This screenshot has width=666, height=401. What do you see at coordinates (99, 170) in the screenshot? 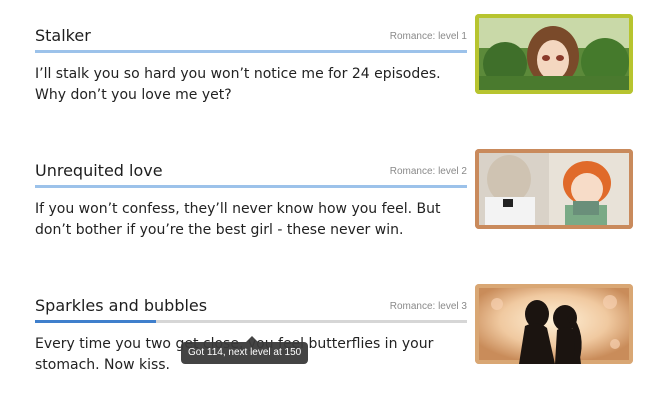
I see `achievement-title: Unrequited love` at bounding box center [99, 170].